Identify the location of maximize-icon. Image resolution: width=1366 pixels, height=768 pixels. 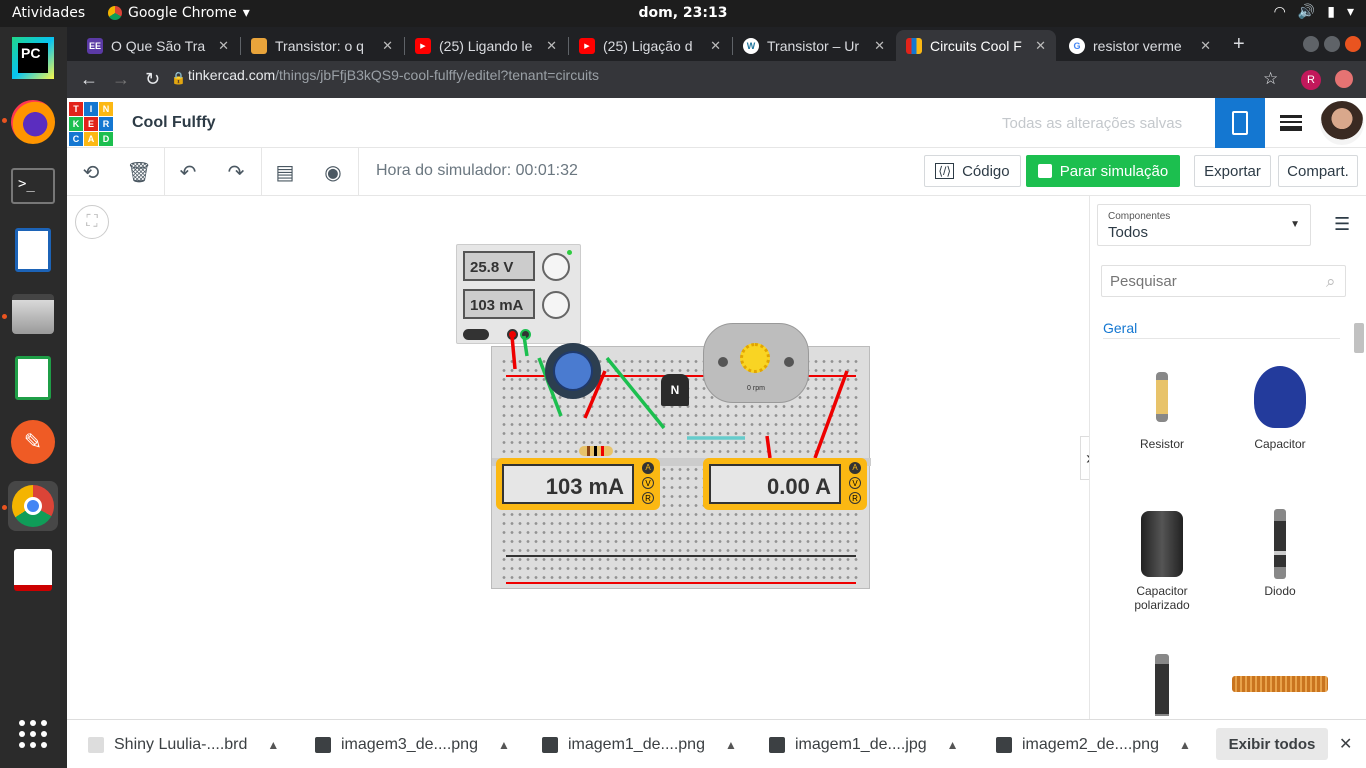
(1332, 44).